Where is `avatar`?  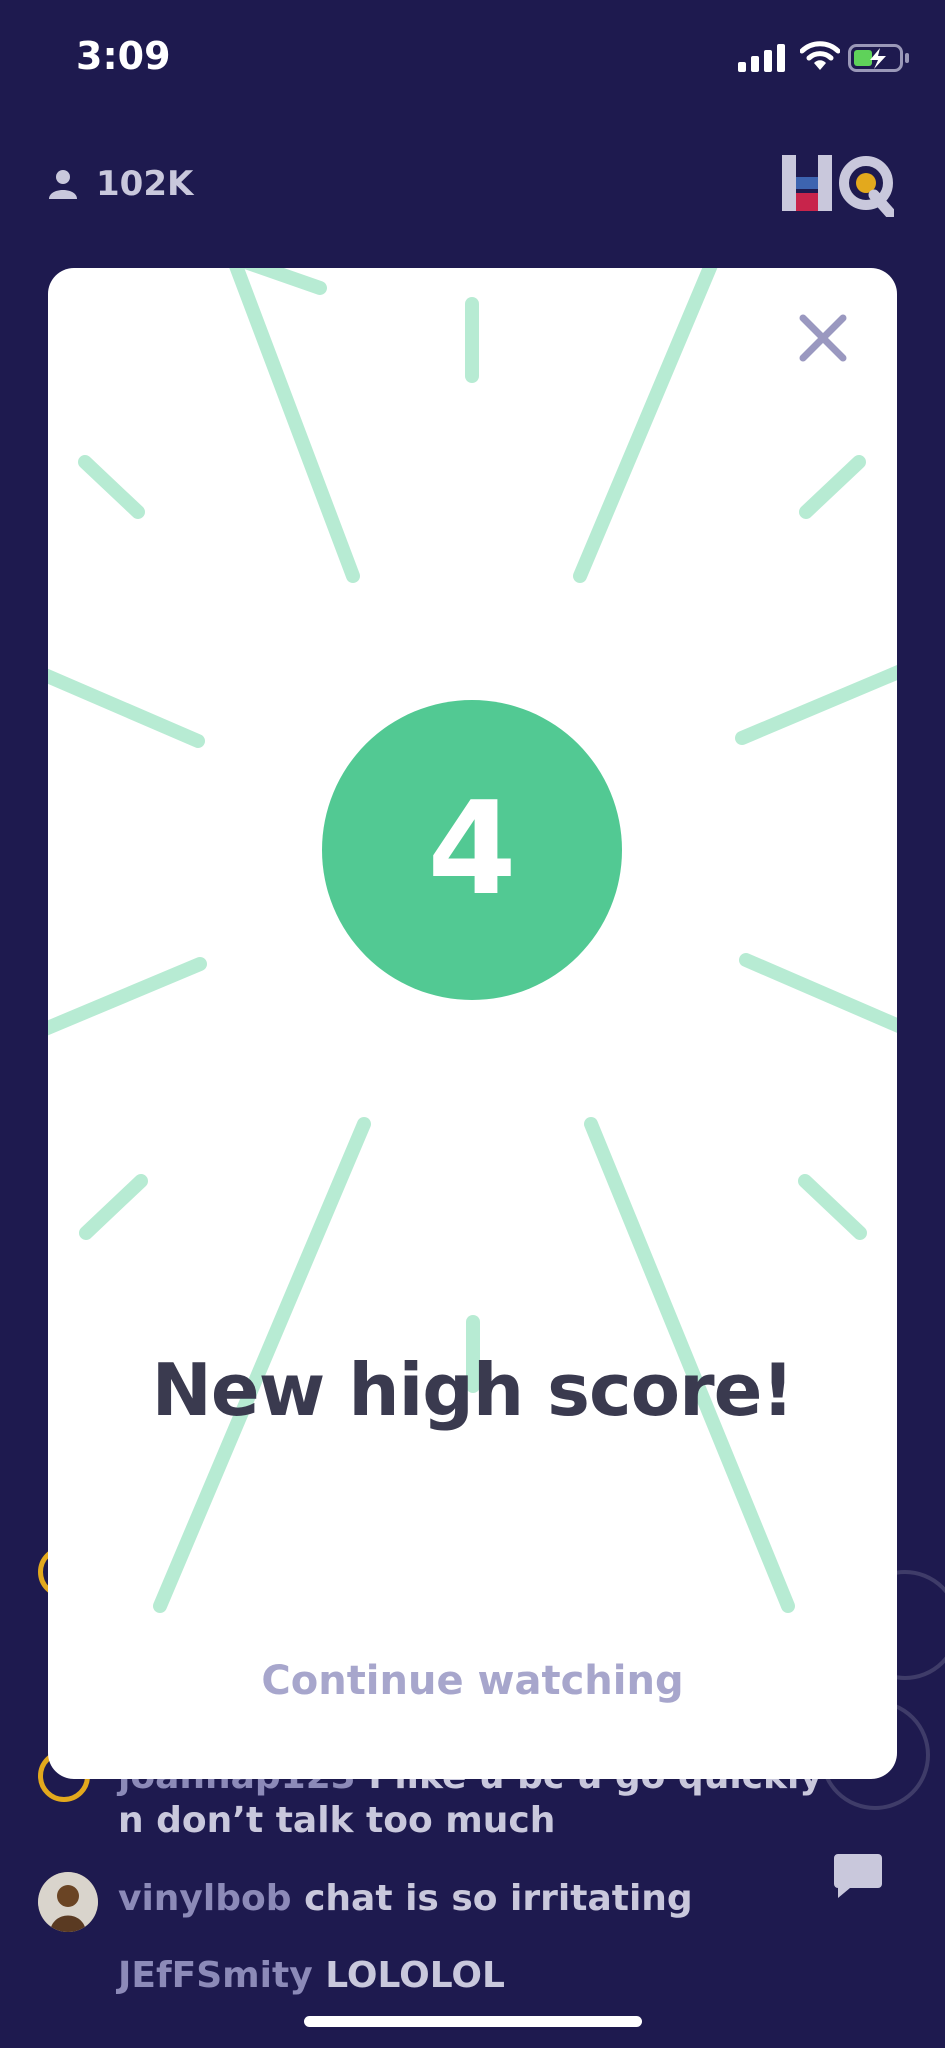 avatar is located at coordinates (68, 1902).